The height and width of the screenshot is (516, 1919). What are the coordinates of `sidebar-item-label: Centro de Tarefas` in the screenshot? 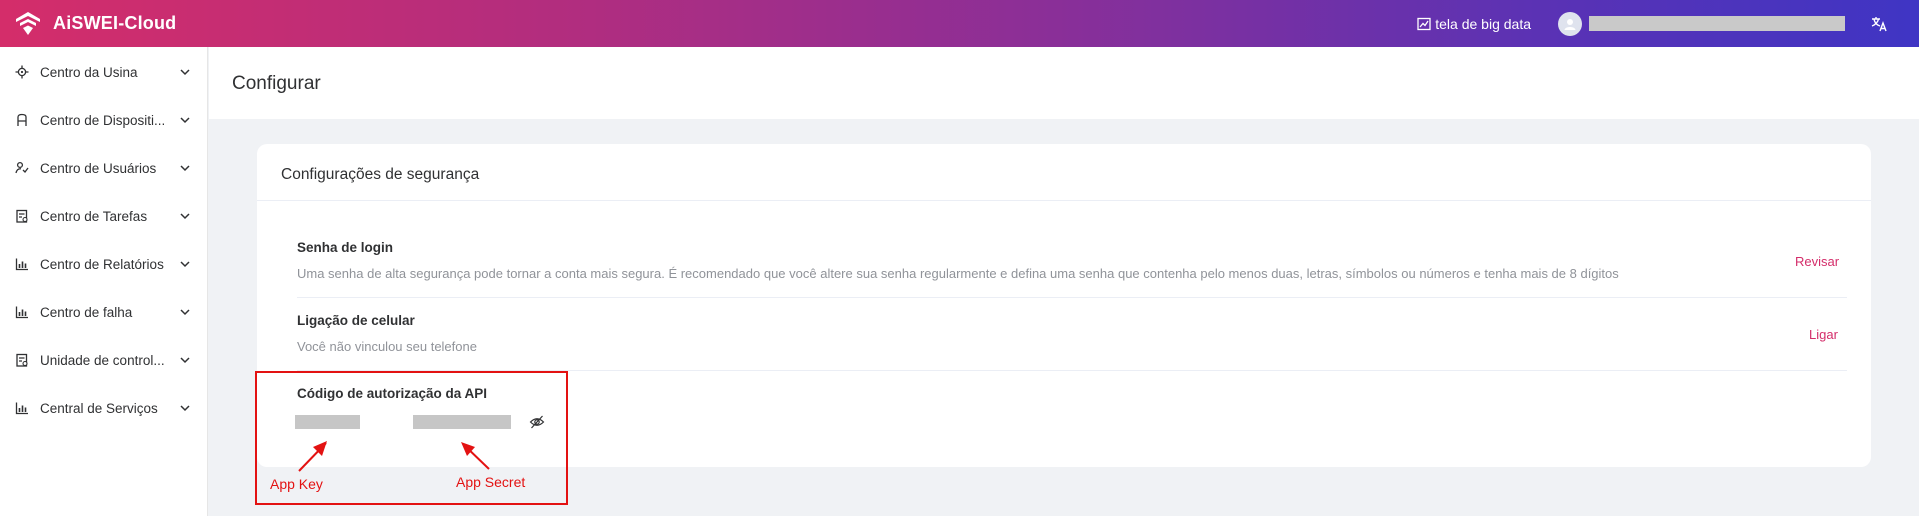 It's located at (94, 216).